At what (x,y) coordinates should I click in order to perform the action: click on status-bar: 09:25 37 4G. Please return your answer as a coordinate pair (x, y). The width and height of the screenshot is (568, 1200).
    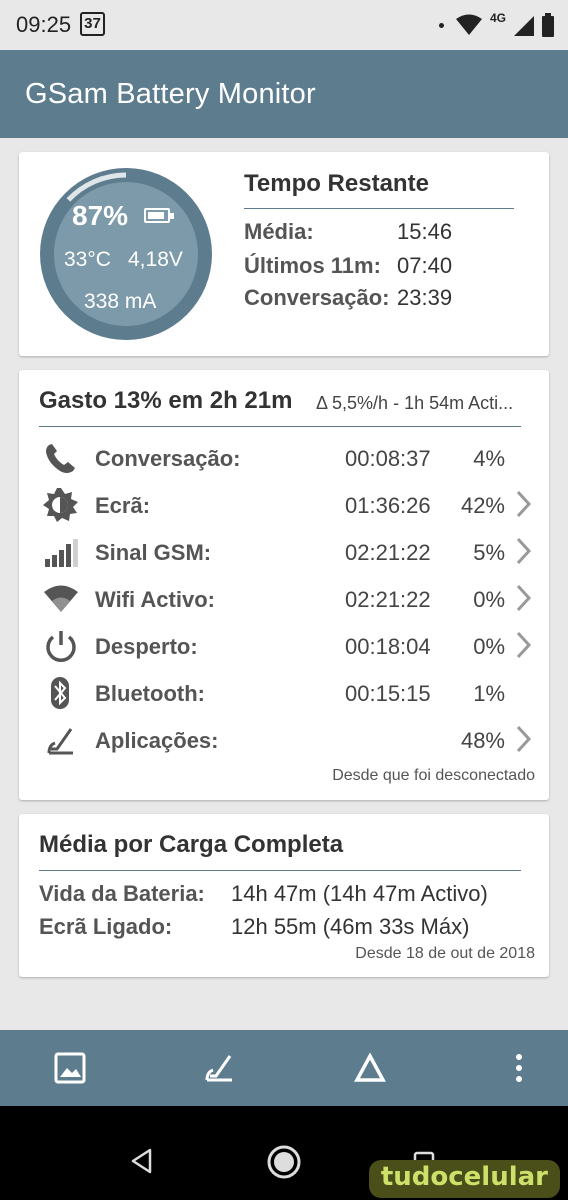
    Looking at the image, I should click on (284, 25).